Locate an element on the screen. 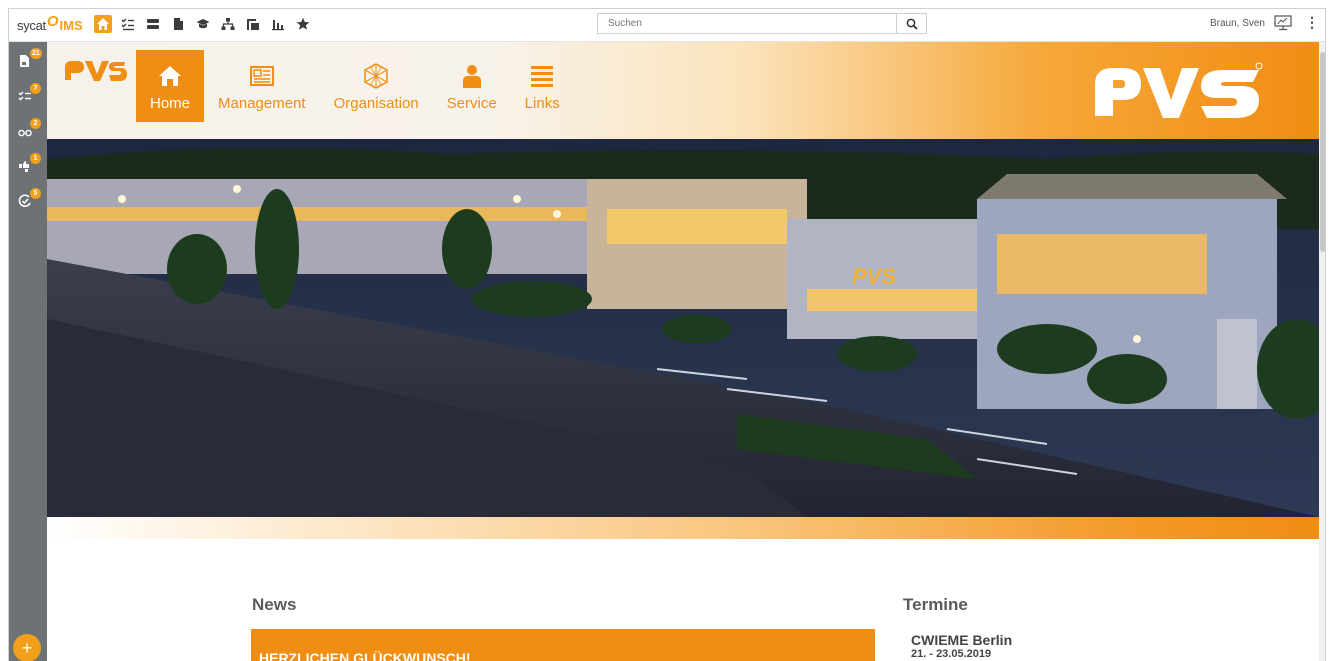 This screenshot has height=661, width=1332. user-name: Braun, Sven is located at coordinates (1237, 23).